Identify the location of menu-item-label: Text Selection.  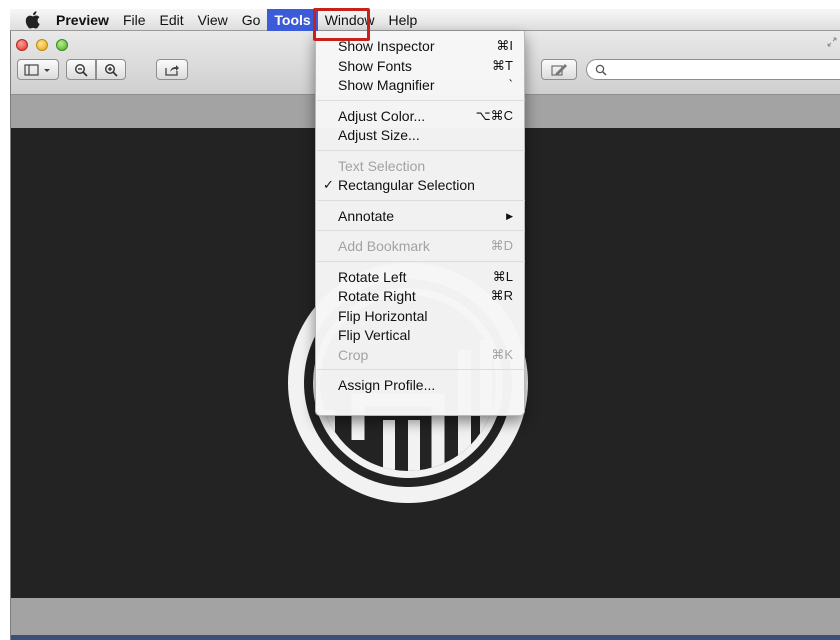
(382, 165).